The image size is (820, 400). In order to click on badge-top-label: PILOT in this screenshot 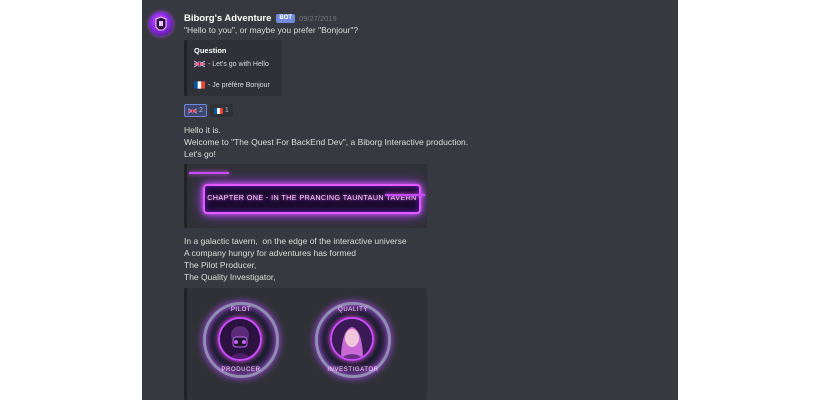, I will do `click(241, 310)`.